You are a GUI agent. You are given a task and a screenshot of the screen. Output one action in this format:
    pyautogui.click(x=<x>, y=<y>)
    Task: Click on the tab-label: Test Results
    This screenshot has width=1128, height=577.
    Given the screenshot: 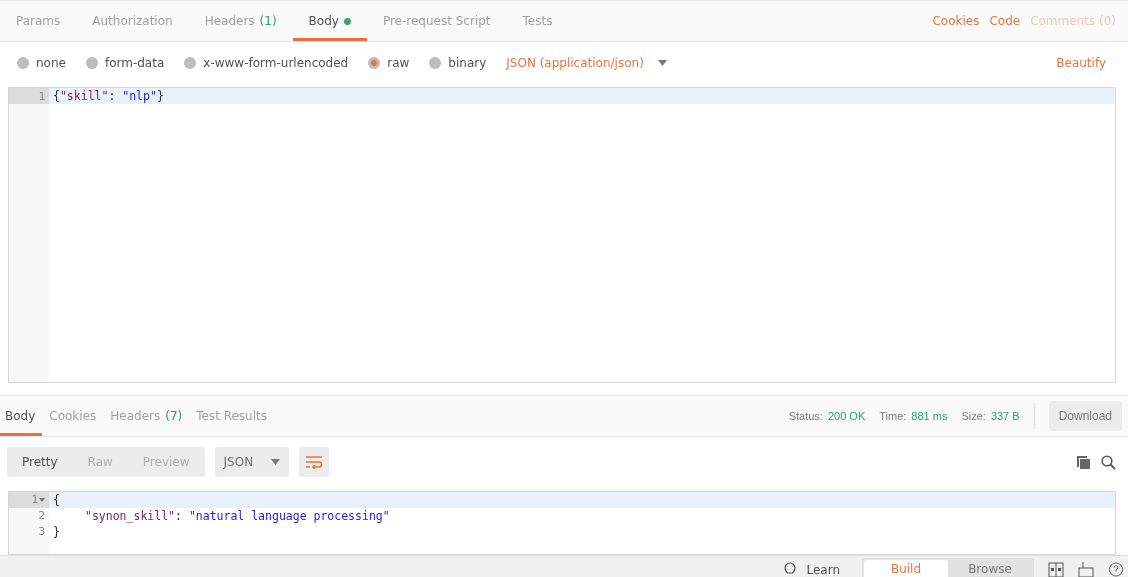 What is the action you would take?
    pyautogui.click(x=231, y=415)
    